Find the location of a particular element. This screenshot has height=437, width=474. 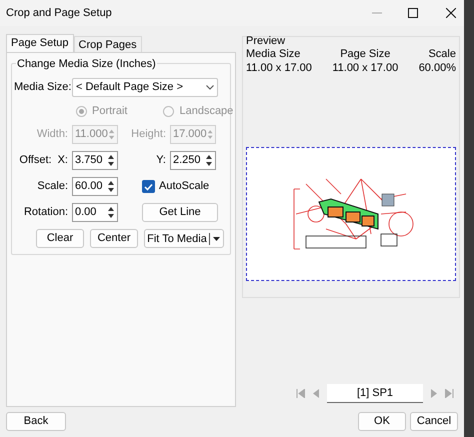

field-label: Rotation: is located at coordinates (45, 212).